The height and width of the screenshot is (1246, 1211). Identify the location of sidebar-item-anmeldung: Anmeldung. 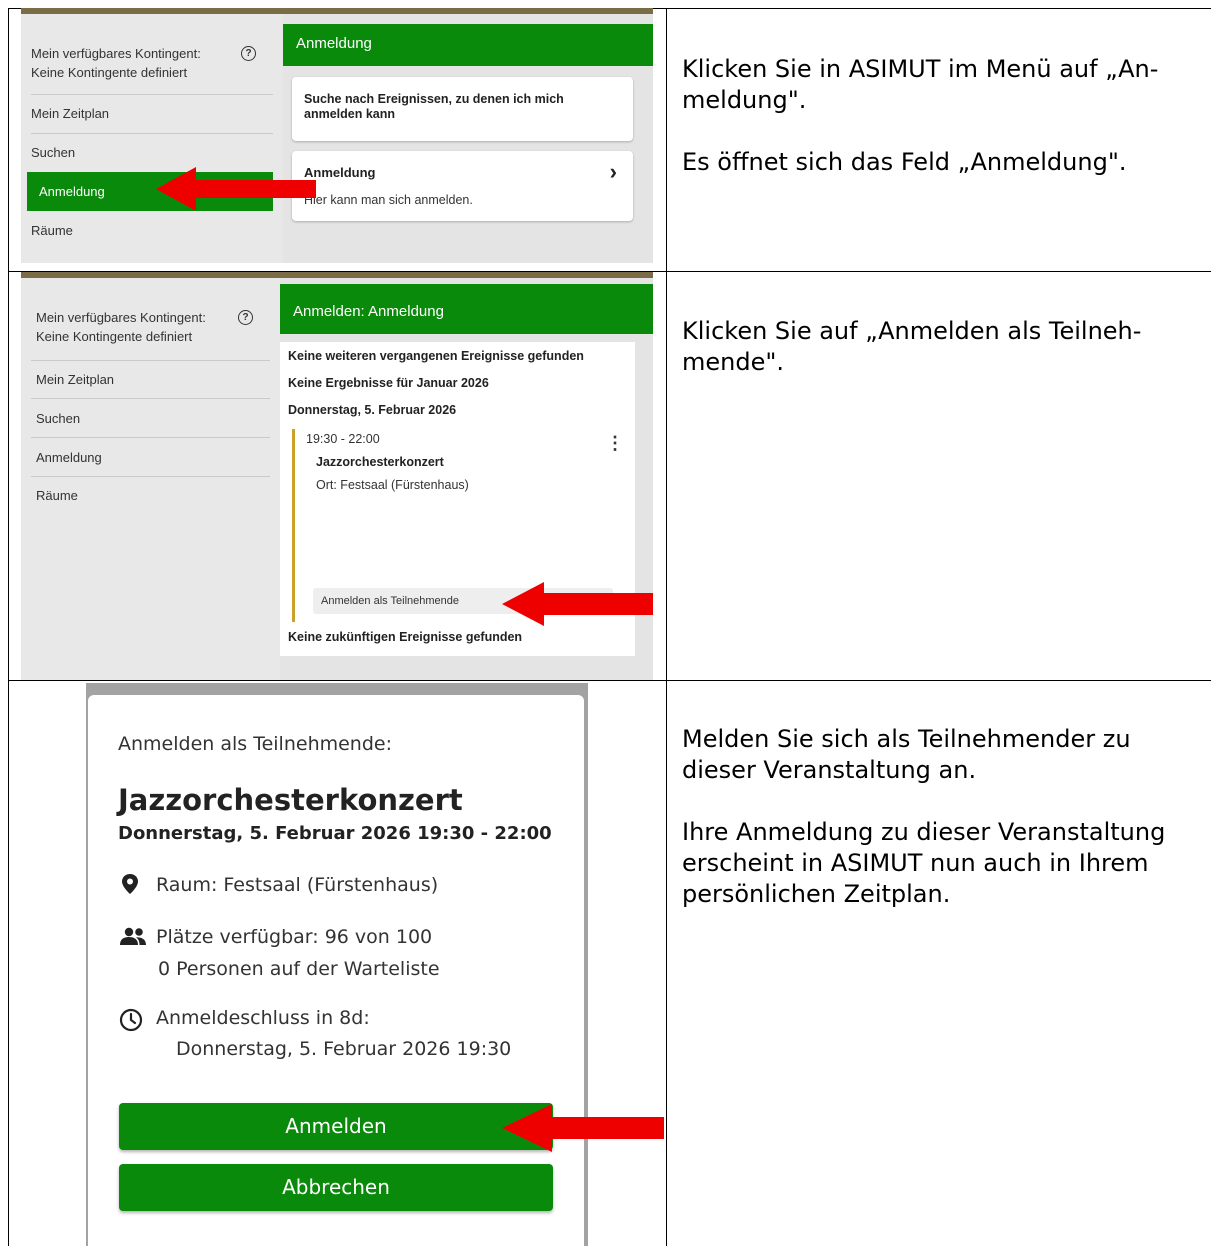
(153, 457).